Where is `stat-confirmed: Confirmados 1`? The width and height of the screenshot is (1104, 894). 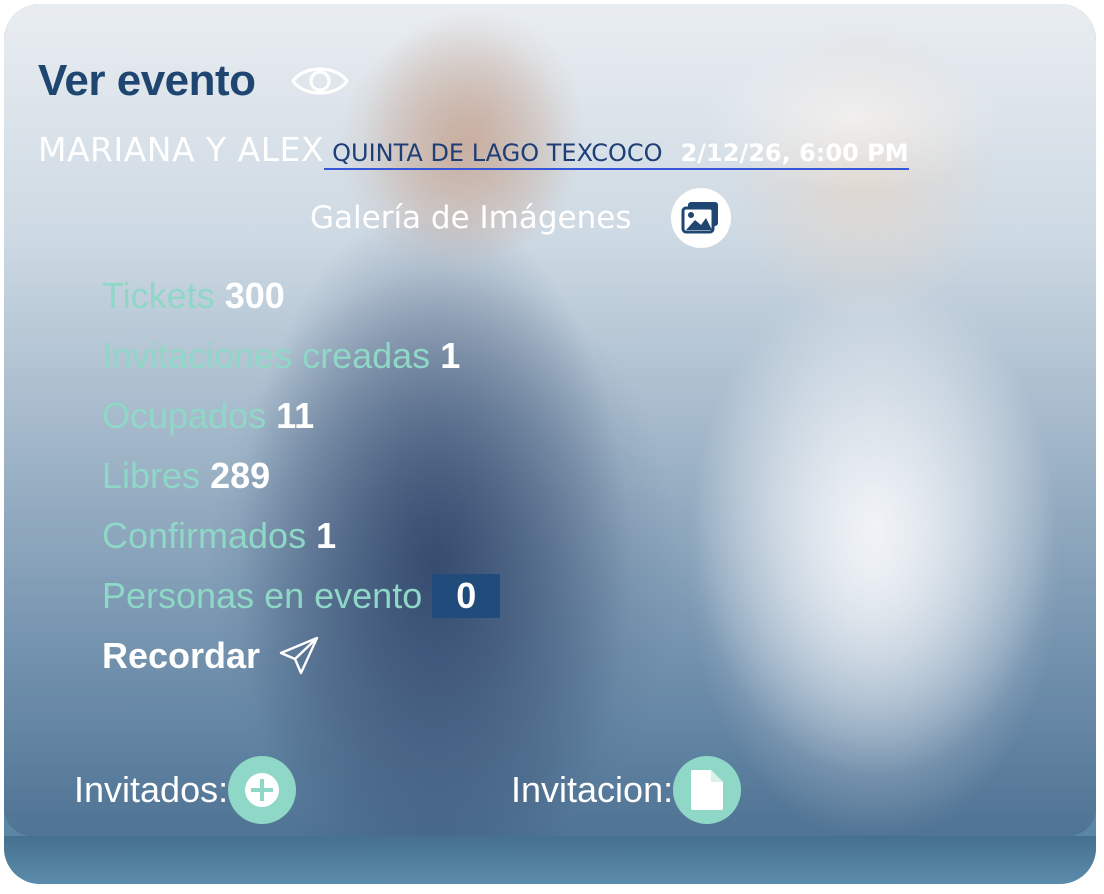
stat-confirmed: Confirmados 1 is located at coordinates (301, 536).